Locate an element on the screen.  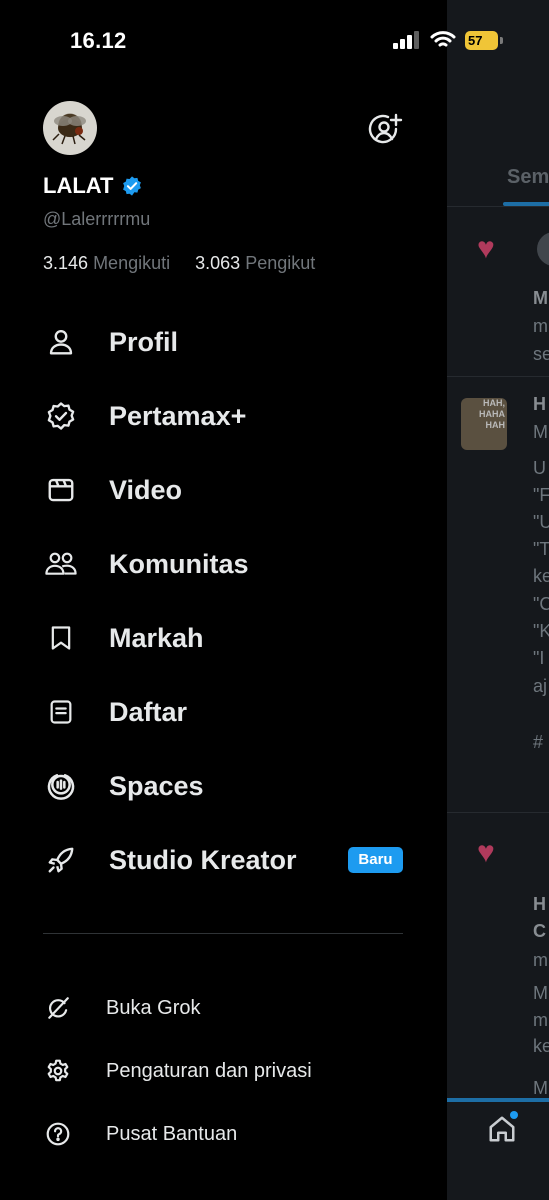
signal-icon is located at coordinates (408, 40).